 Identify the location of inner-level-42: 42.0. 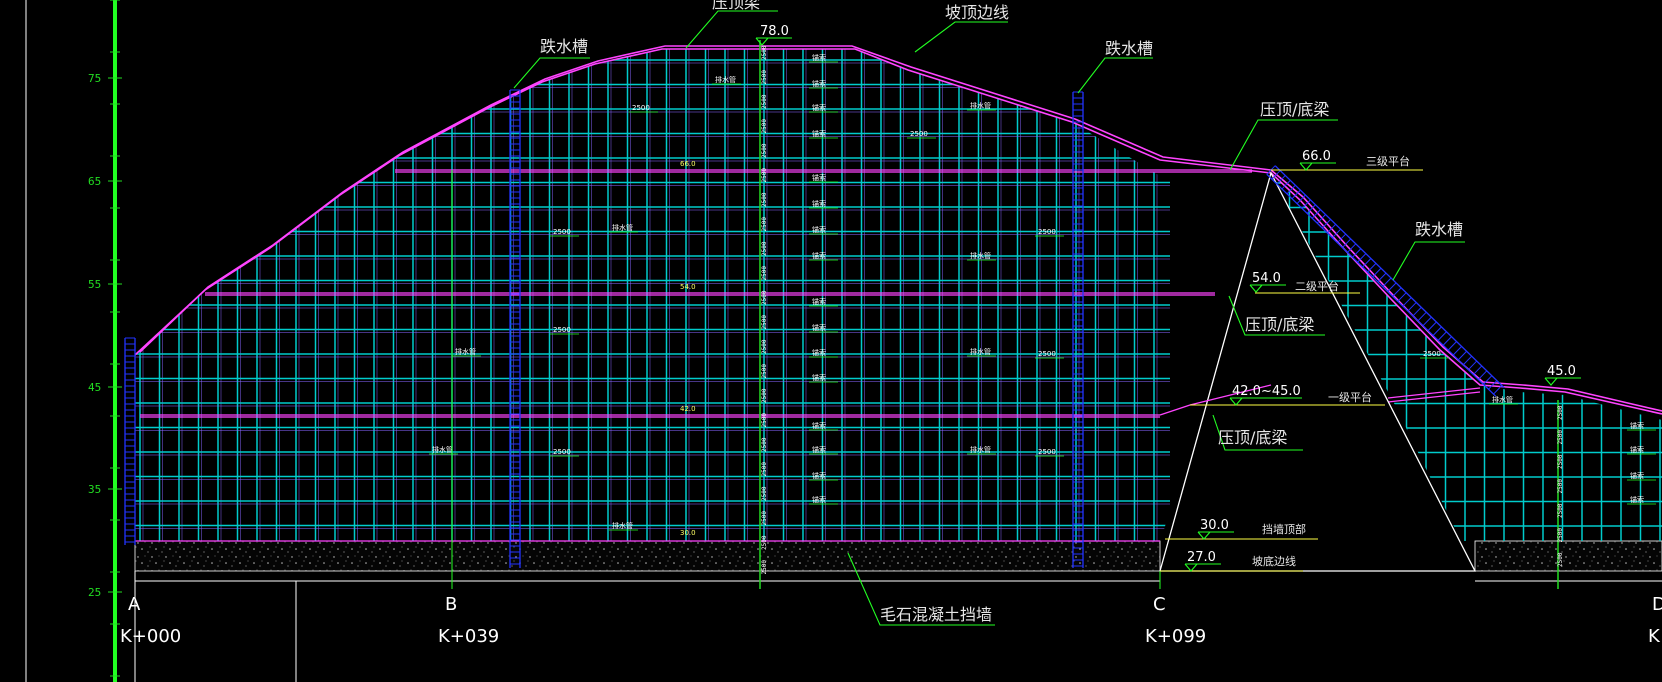
(688, 409).